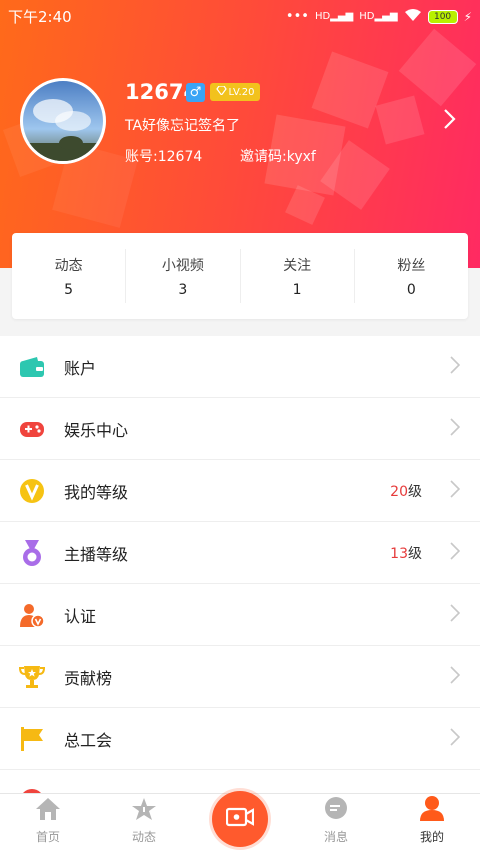 This screenshot has height=853, width=480. Describe the element at coordinates (96, 554) in the screenshot. I see `menu-label: 主播等级` at that location.